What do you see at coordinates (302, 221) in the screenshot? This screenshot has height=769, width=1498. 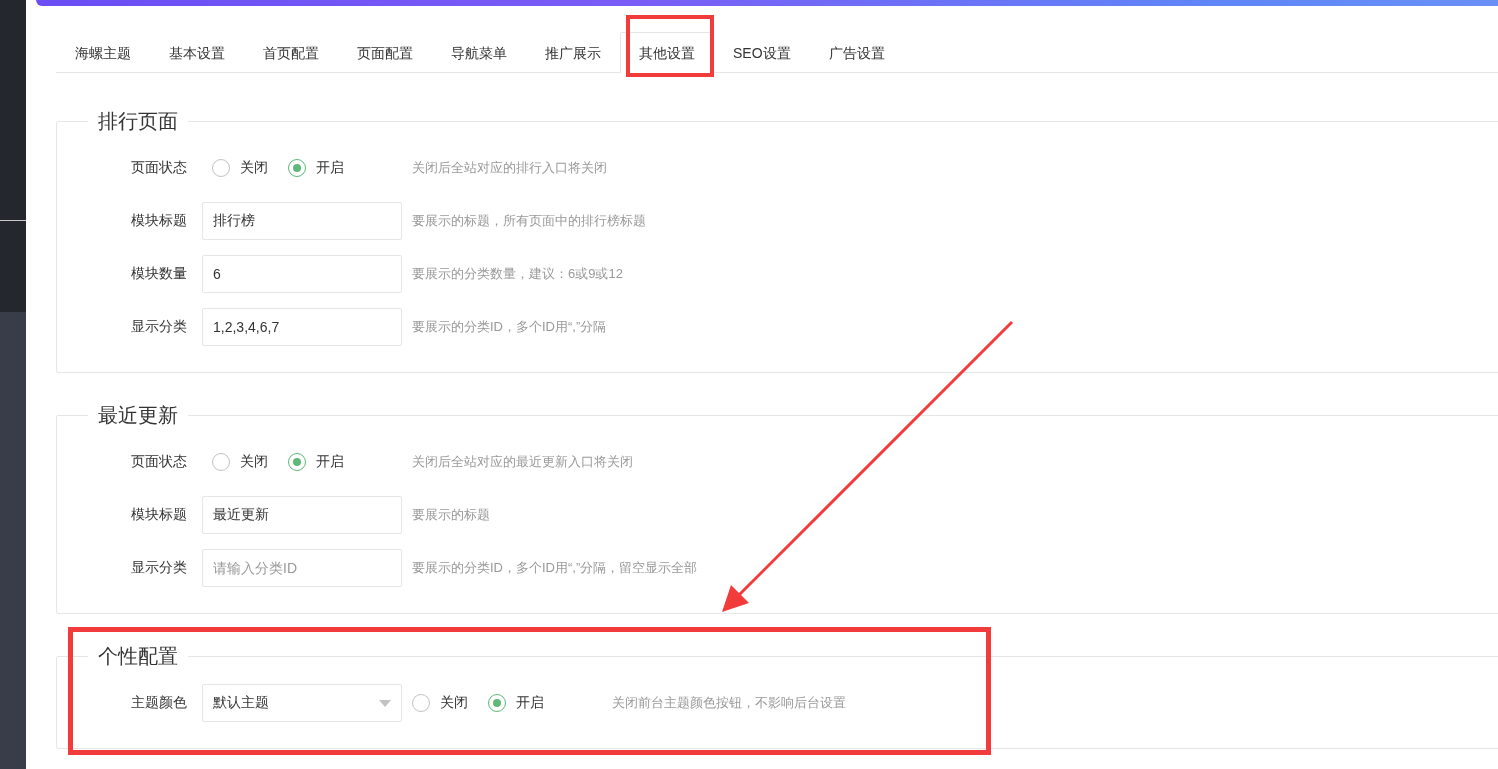 I see `text-field: 排行榜` at bounding box center [302, 221].